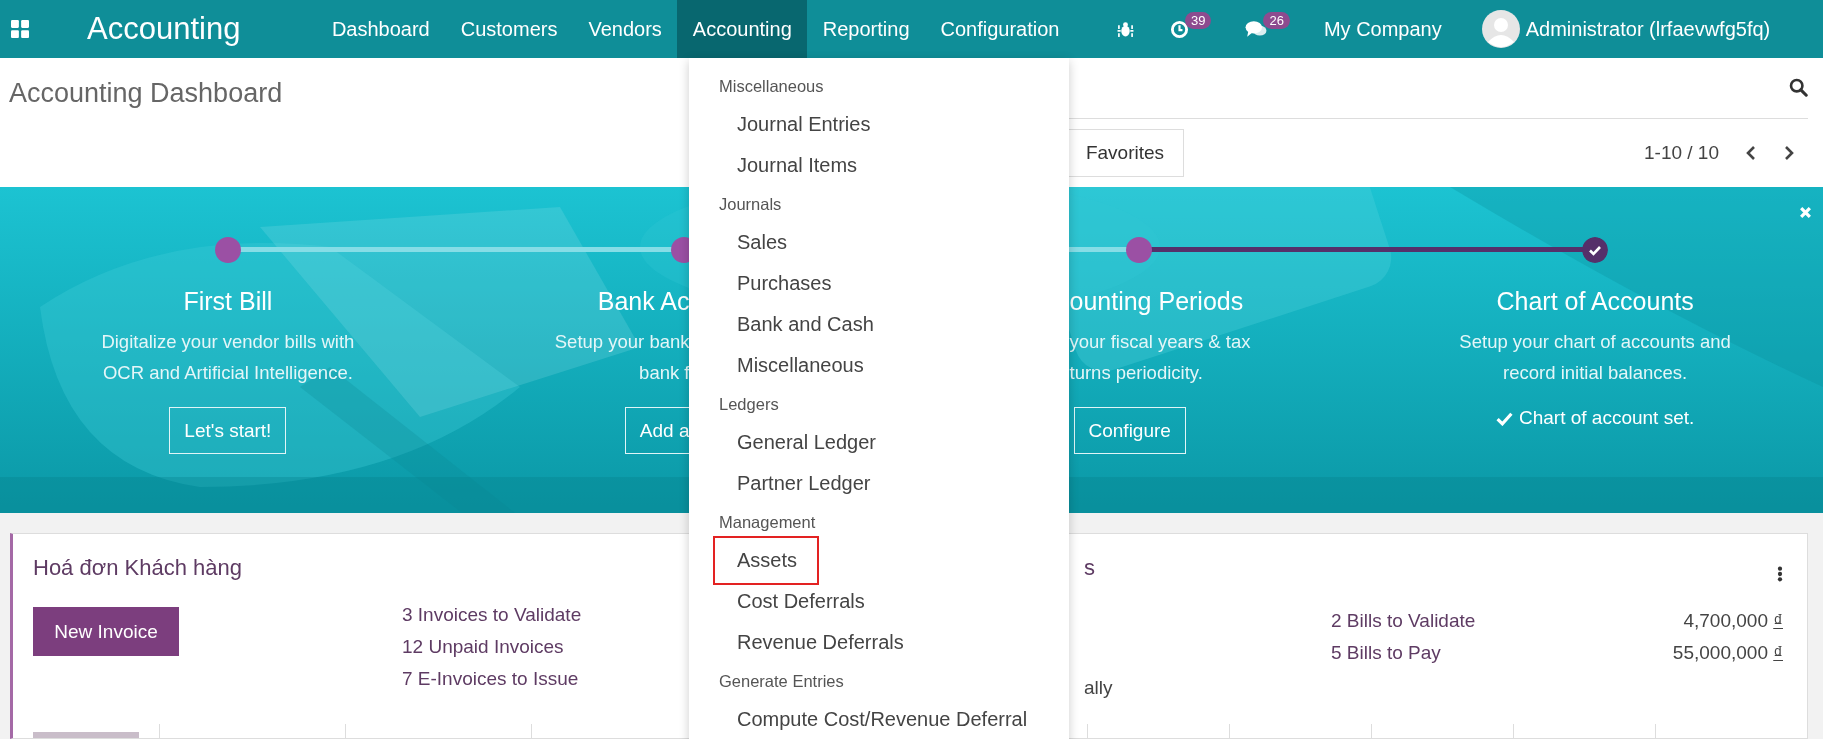  Describe the element at coordinates (881, 719) in the screenshot. I see `menu-item: Compute Cost/Revenue Deferral` at that location.